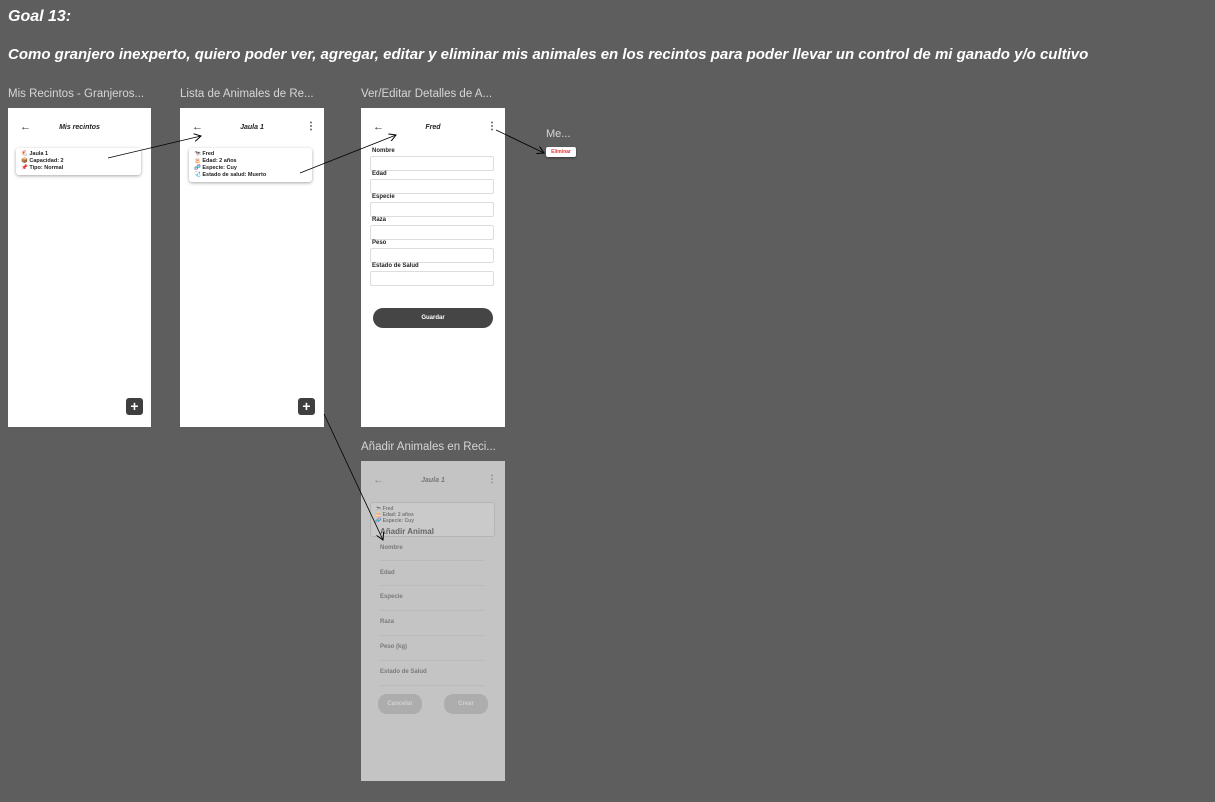  I want to click on add-button: +, so click(134, 406).